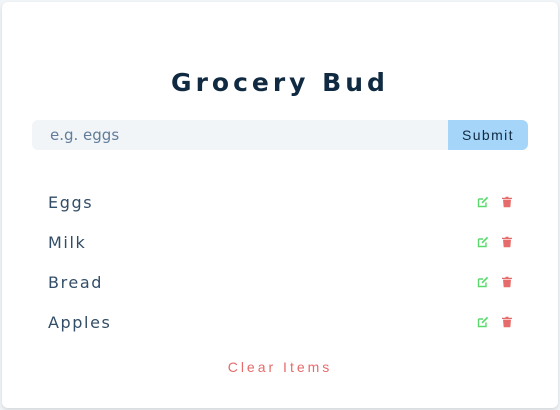 This screenshot has height=410, width=560. I want to click on item-title: Bread, so click(76, 282).